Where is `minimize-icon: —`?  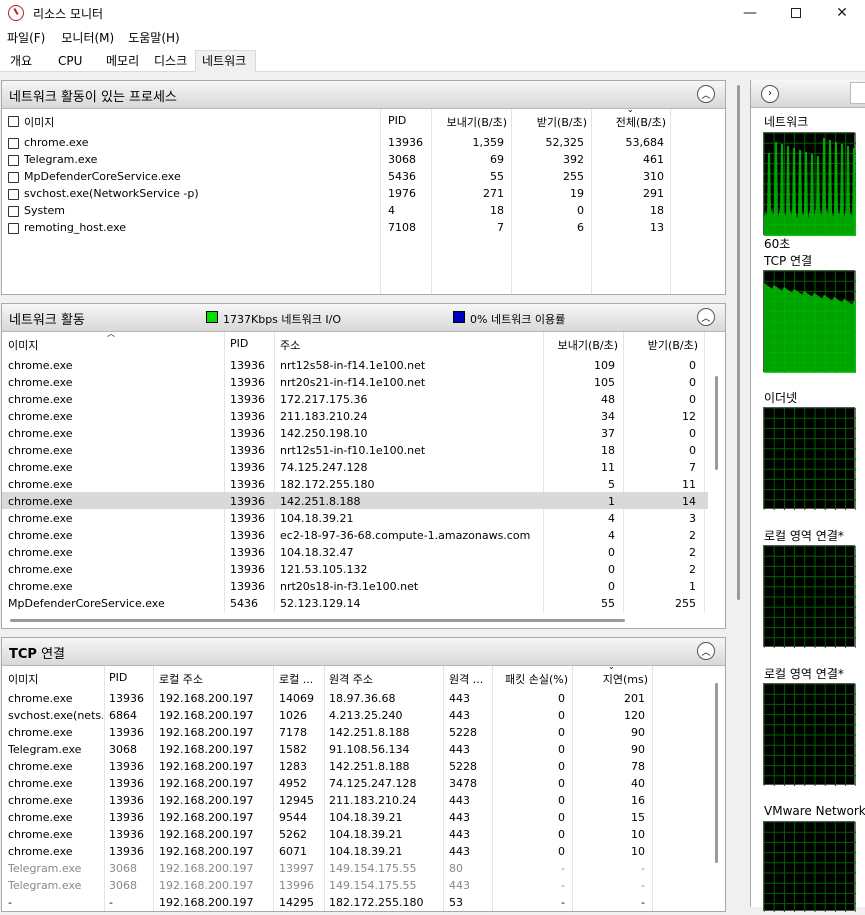
minimize-icon: — is located at coordinates (750, 13).